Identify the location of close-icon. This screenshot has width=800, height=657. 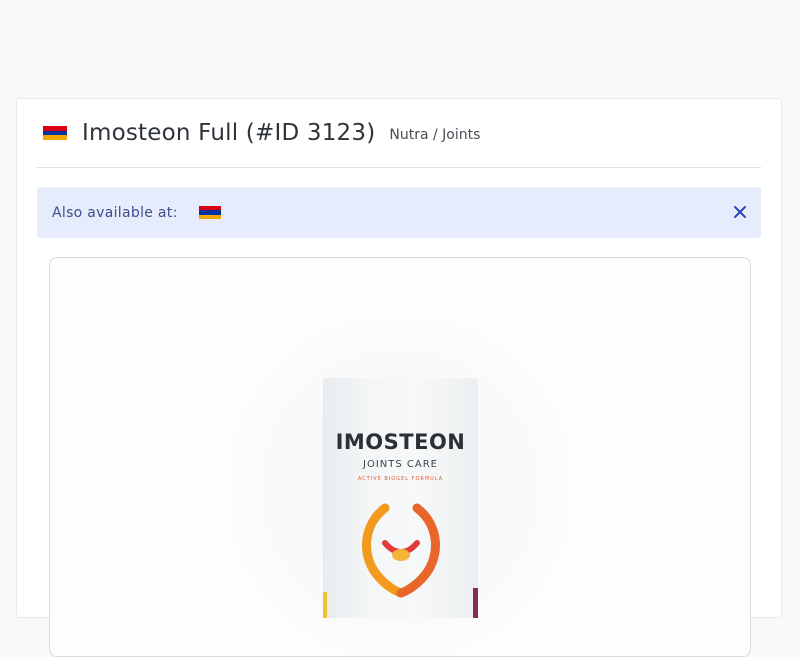
(740, 211).